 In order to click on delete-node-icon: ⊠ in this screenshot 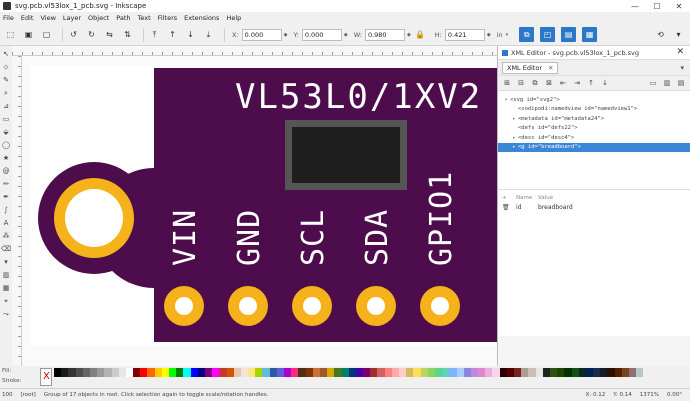, I will do `click(549, 83)`.